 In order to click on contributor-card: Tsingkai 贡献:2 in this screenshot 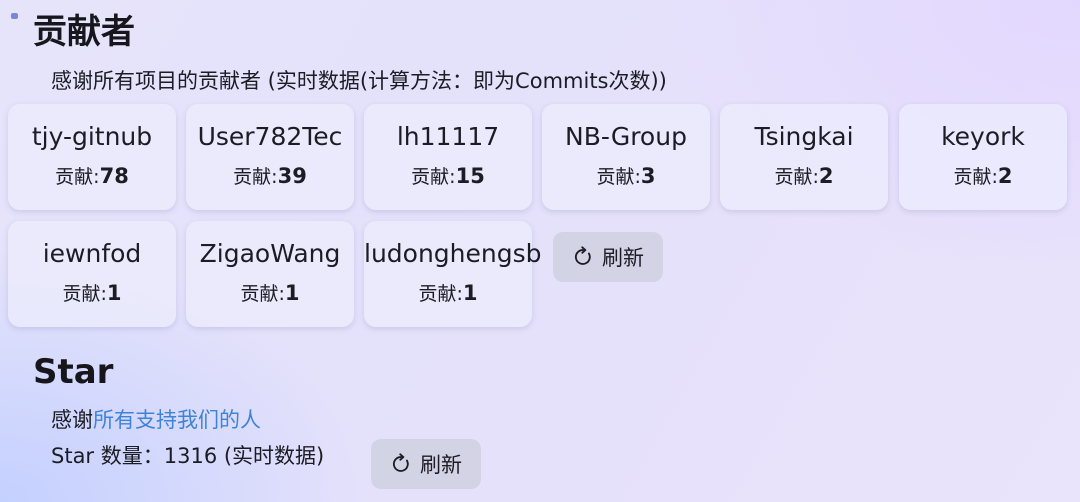, I will do `click(804, 157)`.